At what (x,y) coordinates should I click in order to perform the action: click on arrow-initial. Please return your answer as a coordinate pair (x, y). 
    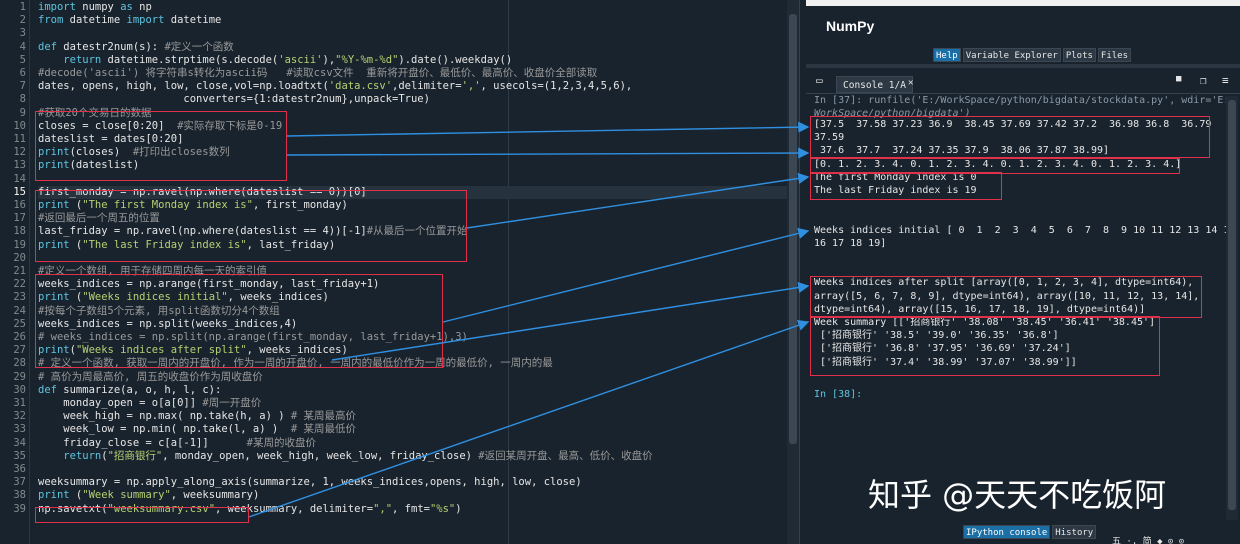
    Looking at the image, I should click on (626, 275).